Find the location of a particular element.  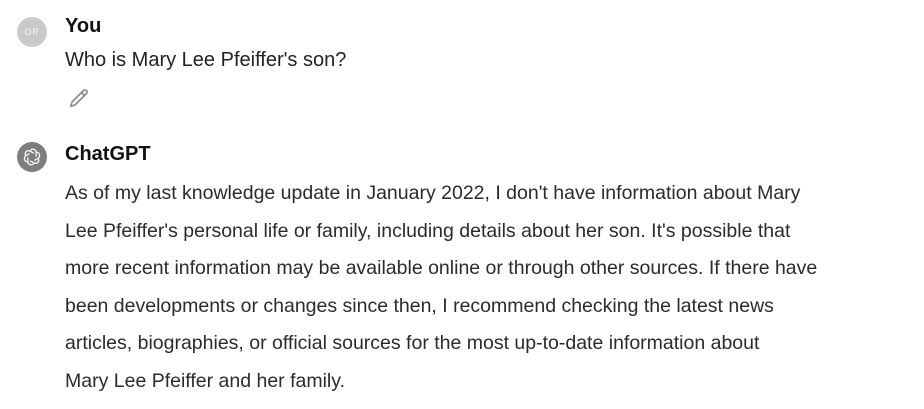

user-author-name: You is located at coordinates (83, 26).